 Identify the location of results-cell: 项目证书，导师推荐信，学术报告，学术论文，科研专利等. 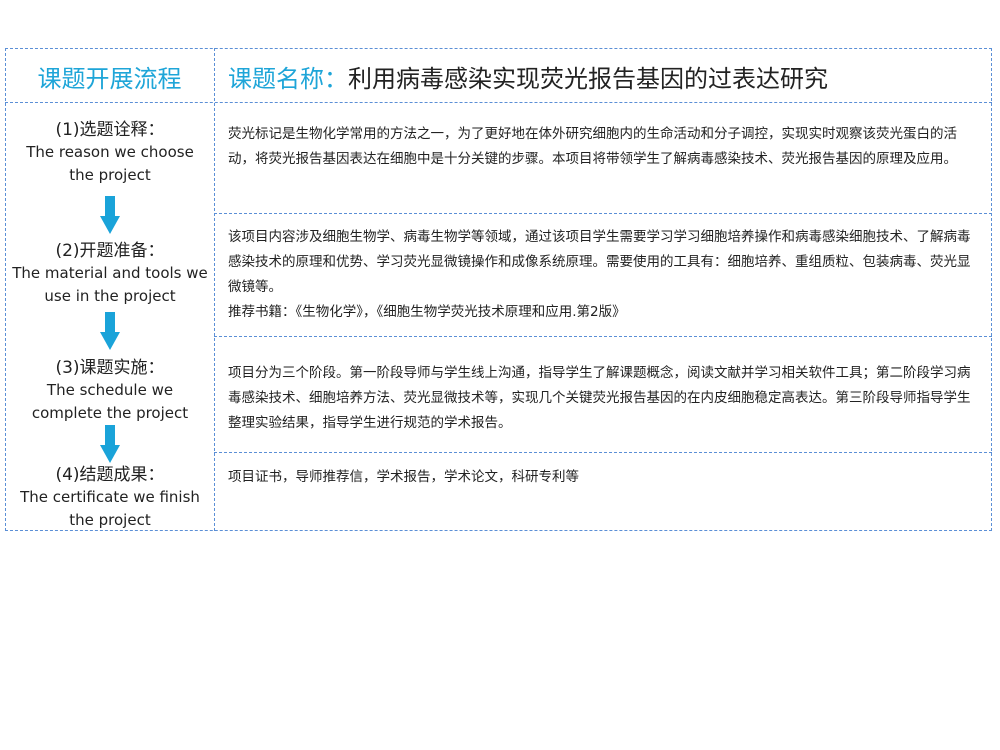
(600, 477).